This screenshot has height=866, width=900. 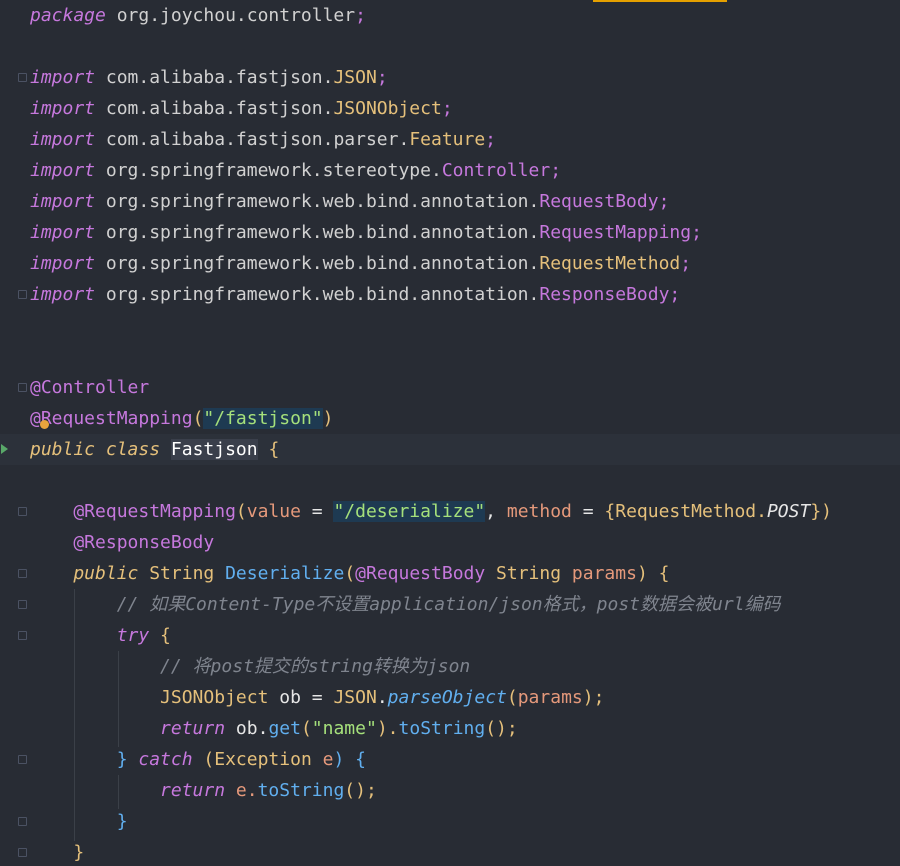 I want to click on code-token: RequestMapping, so click(x=615, y=232).